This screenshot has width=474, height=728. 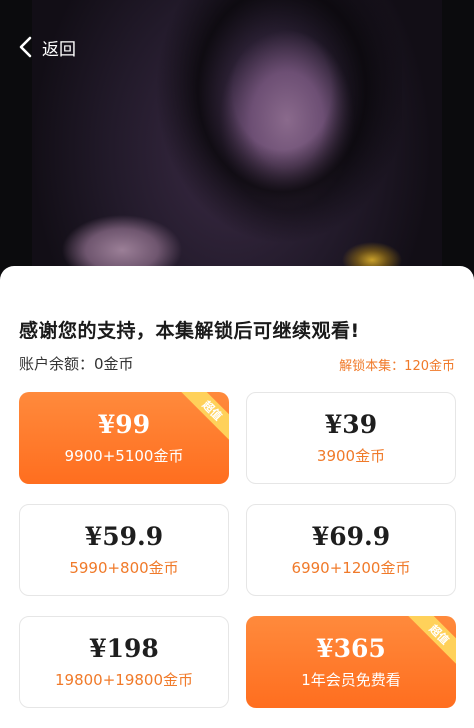 I want to click on account-balance: 账户余额：0金币, so click(x=76, y=364).